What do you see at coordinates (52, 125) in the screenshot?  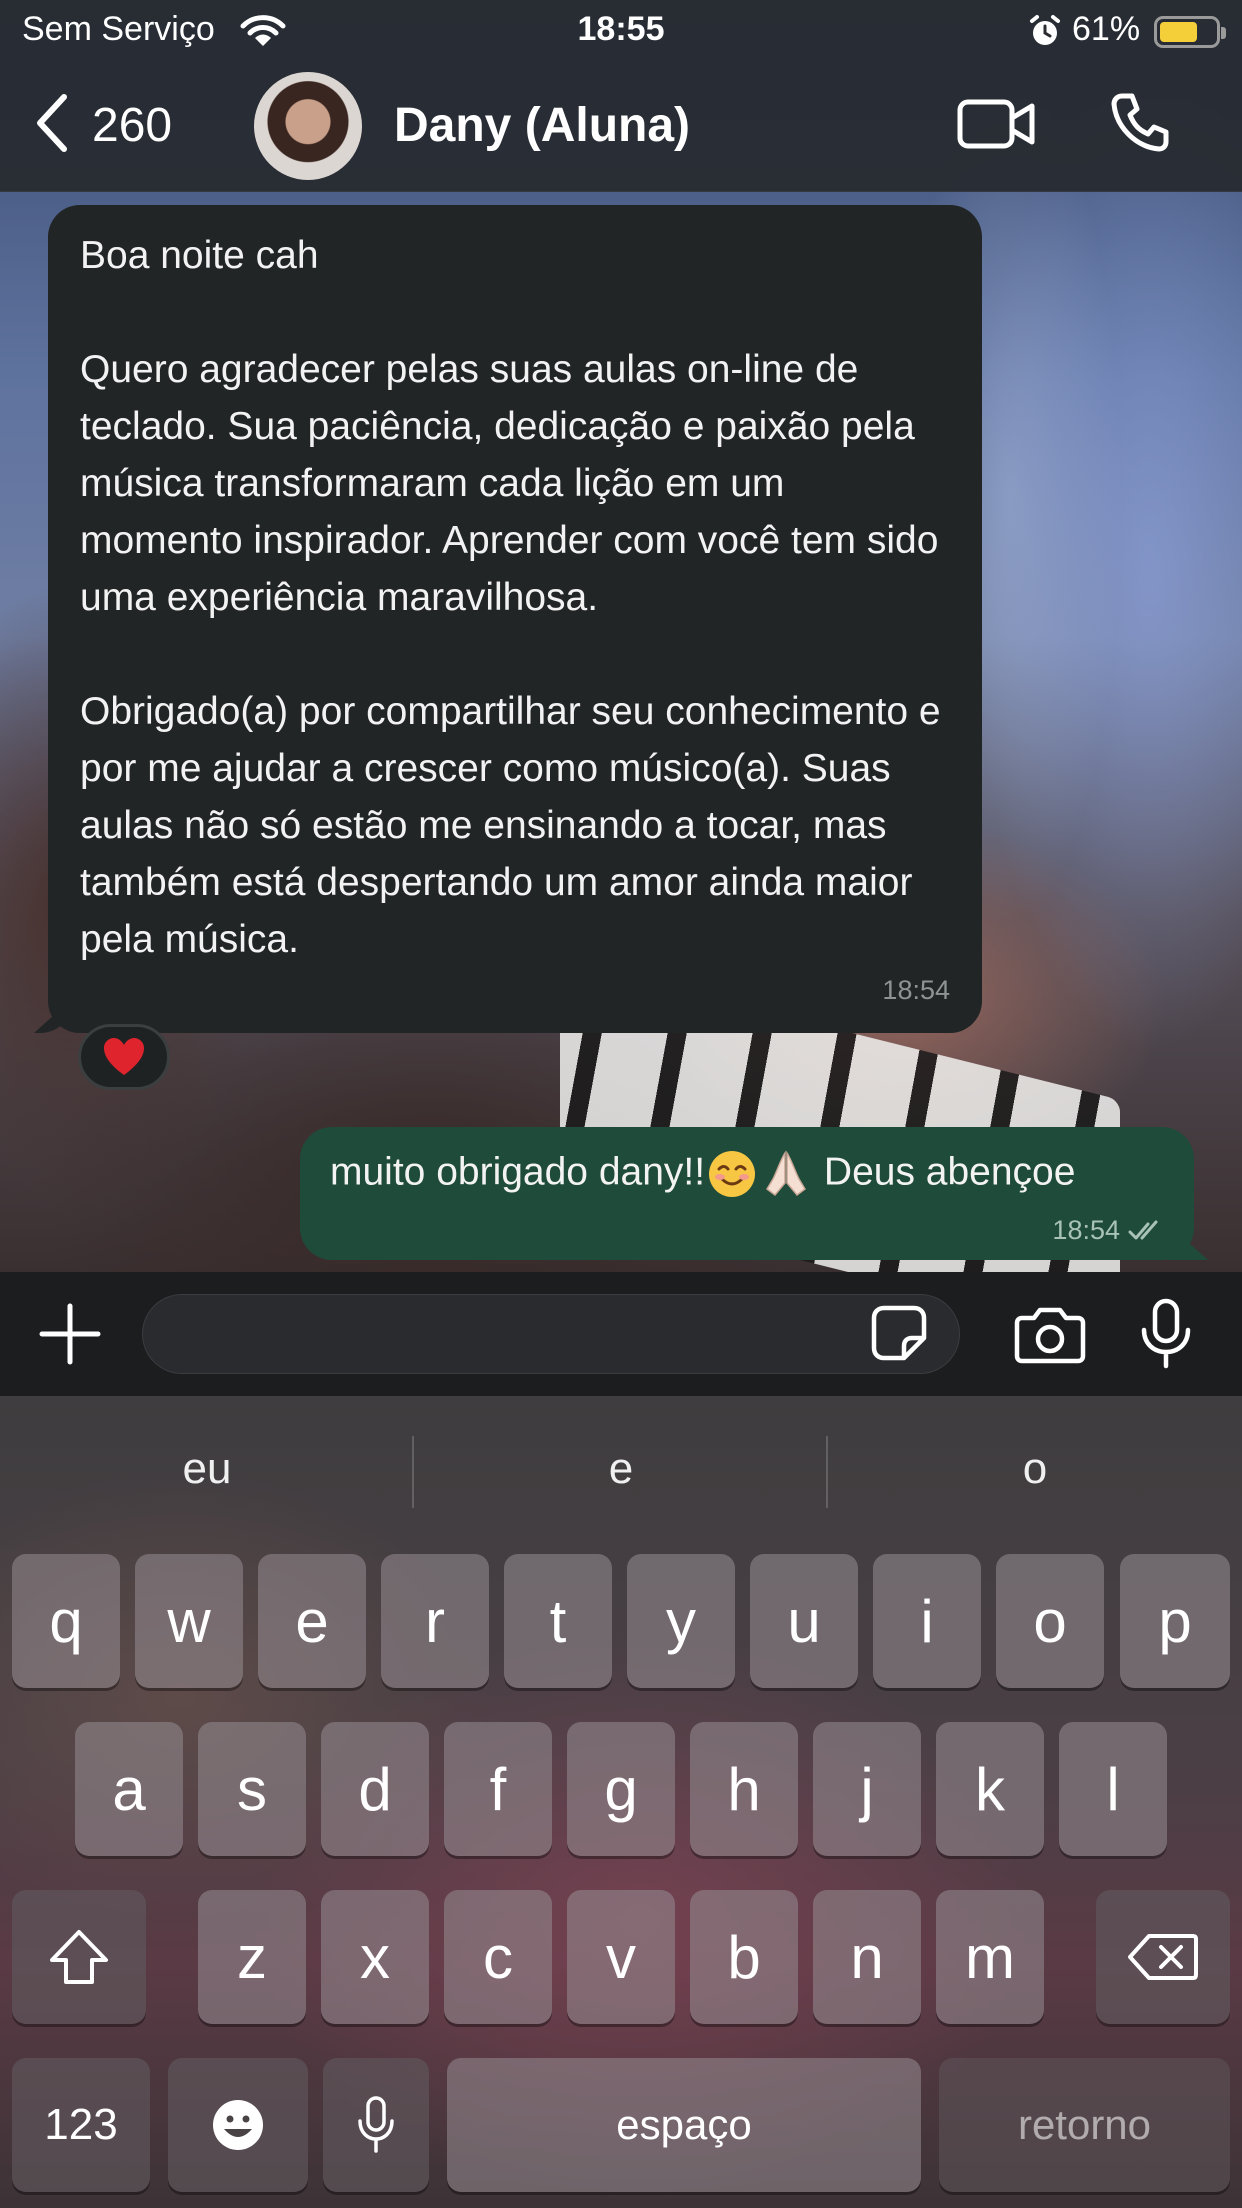 I see `chevron-left-icon` at bounding box center [52, 125].